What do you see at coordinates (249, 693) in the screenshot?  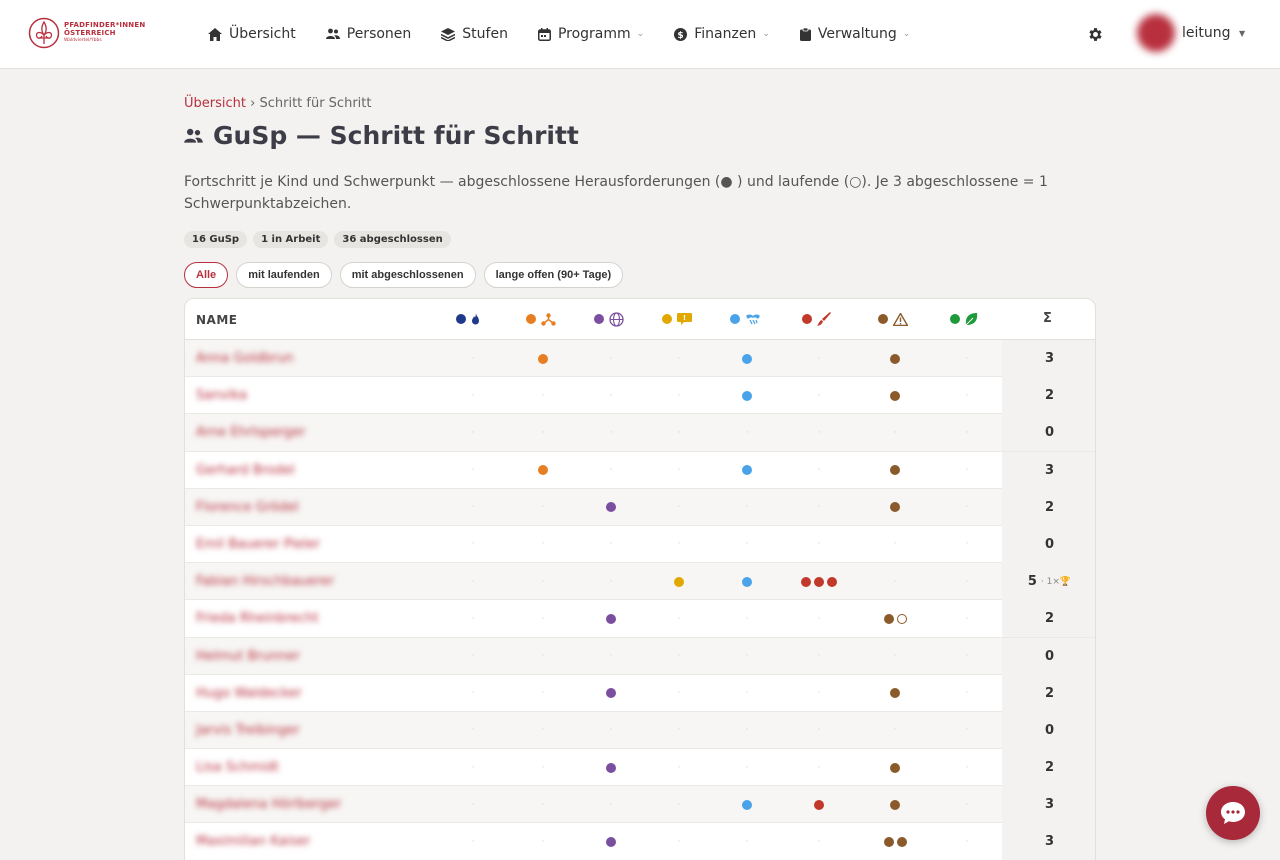 I see `person-name-link: Hugo Waldecker` at bounding box center [249, 693].